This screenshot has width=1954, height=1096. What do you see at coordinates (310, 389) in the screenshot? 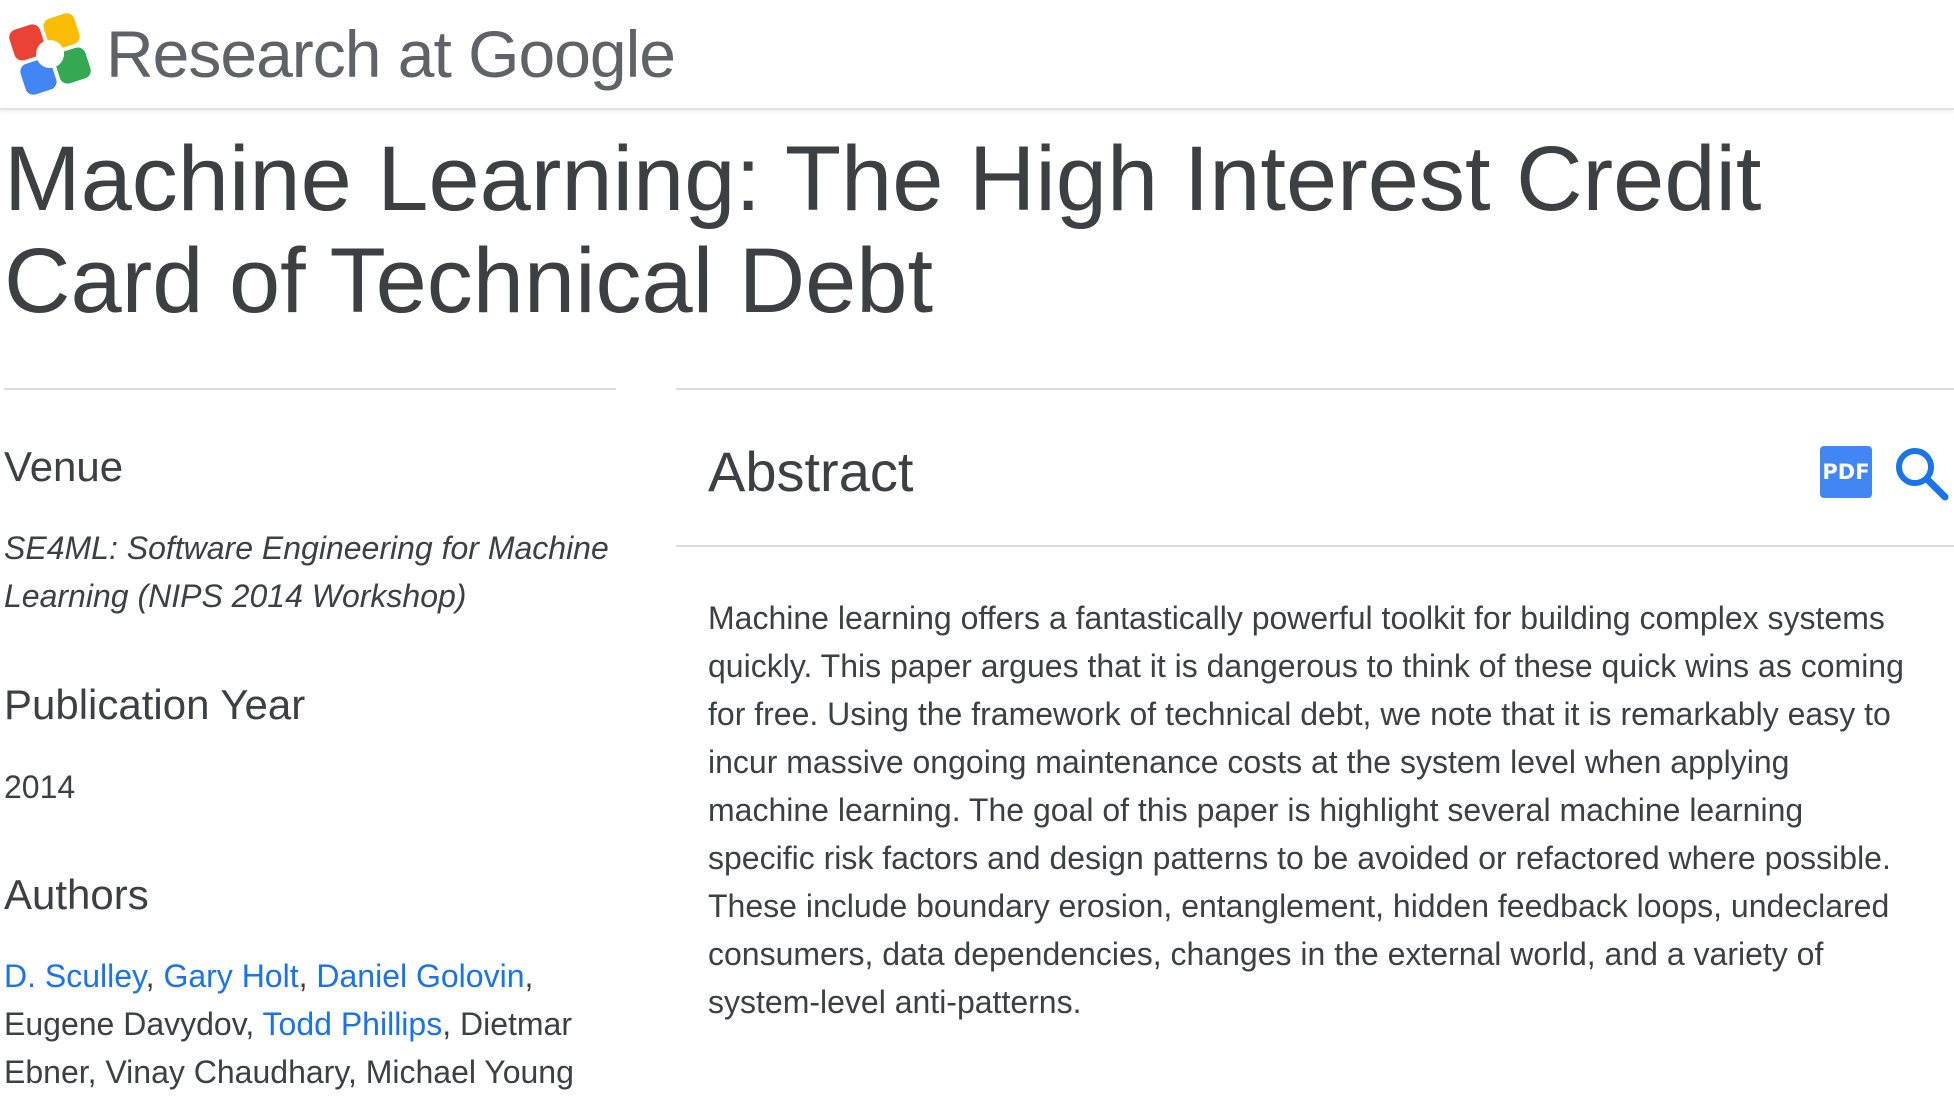
I see `sidebar-divider` at bounding box center [310, 389].